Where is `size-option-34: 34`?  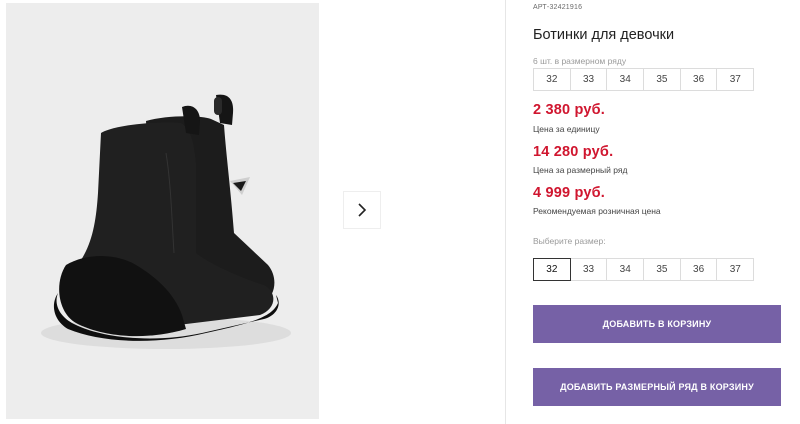
size-option-34: 34 is located at coordinates (625, 269).